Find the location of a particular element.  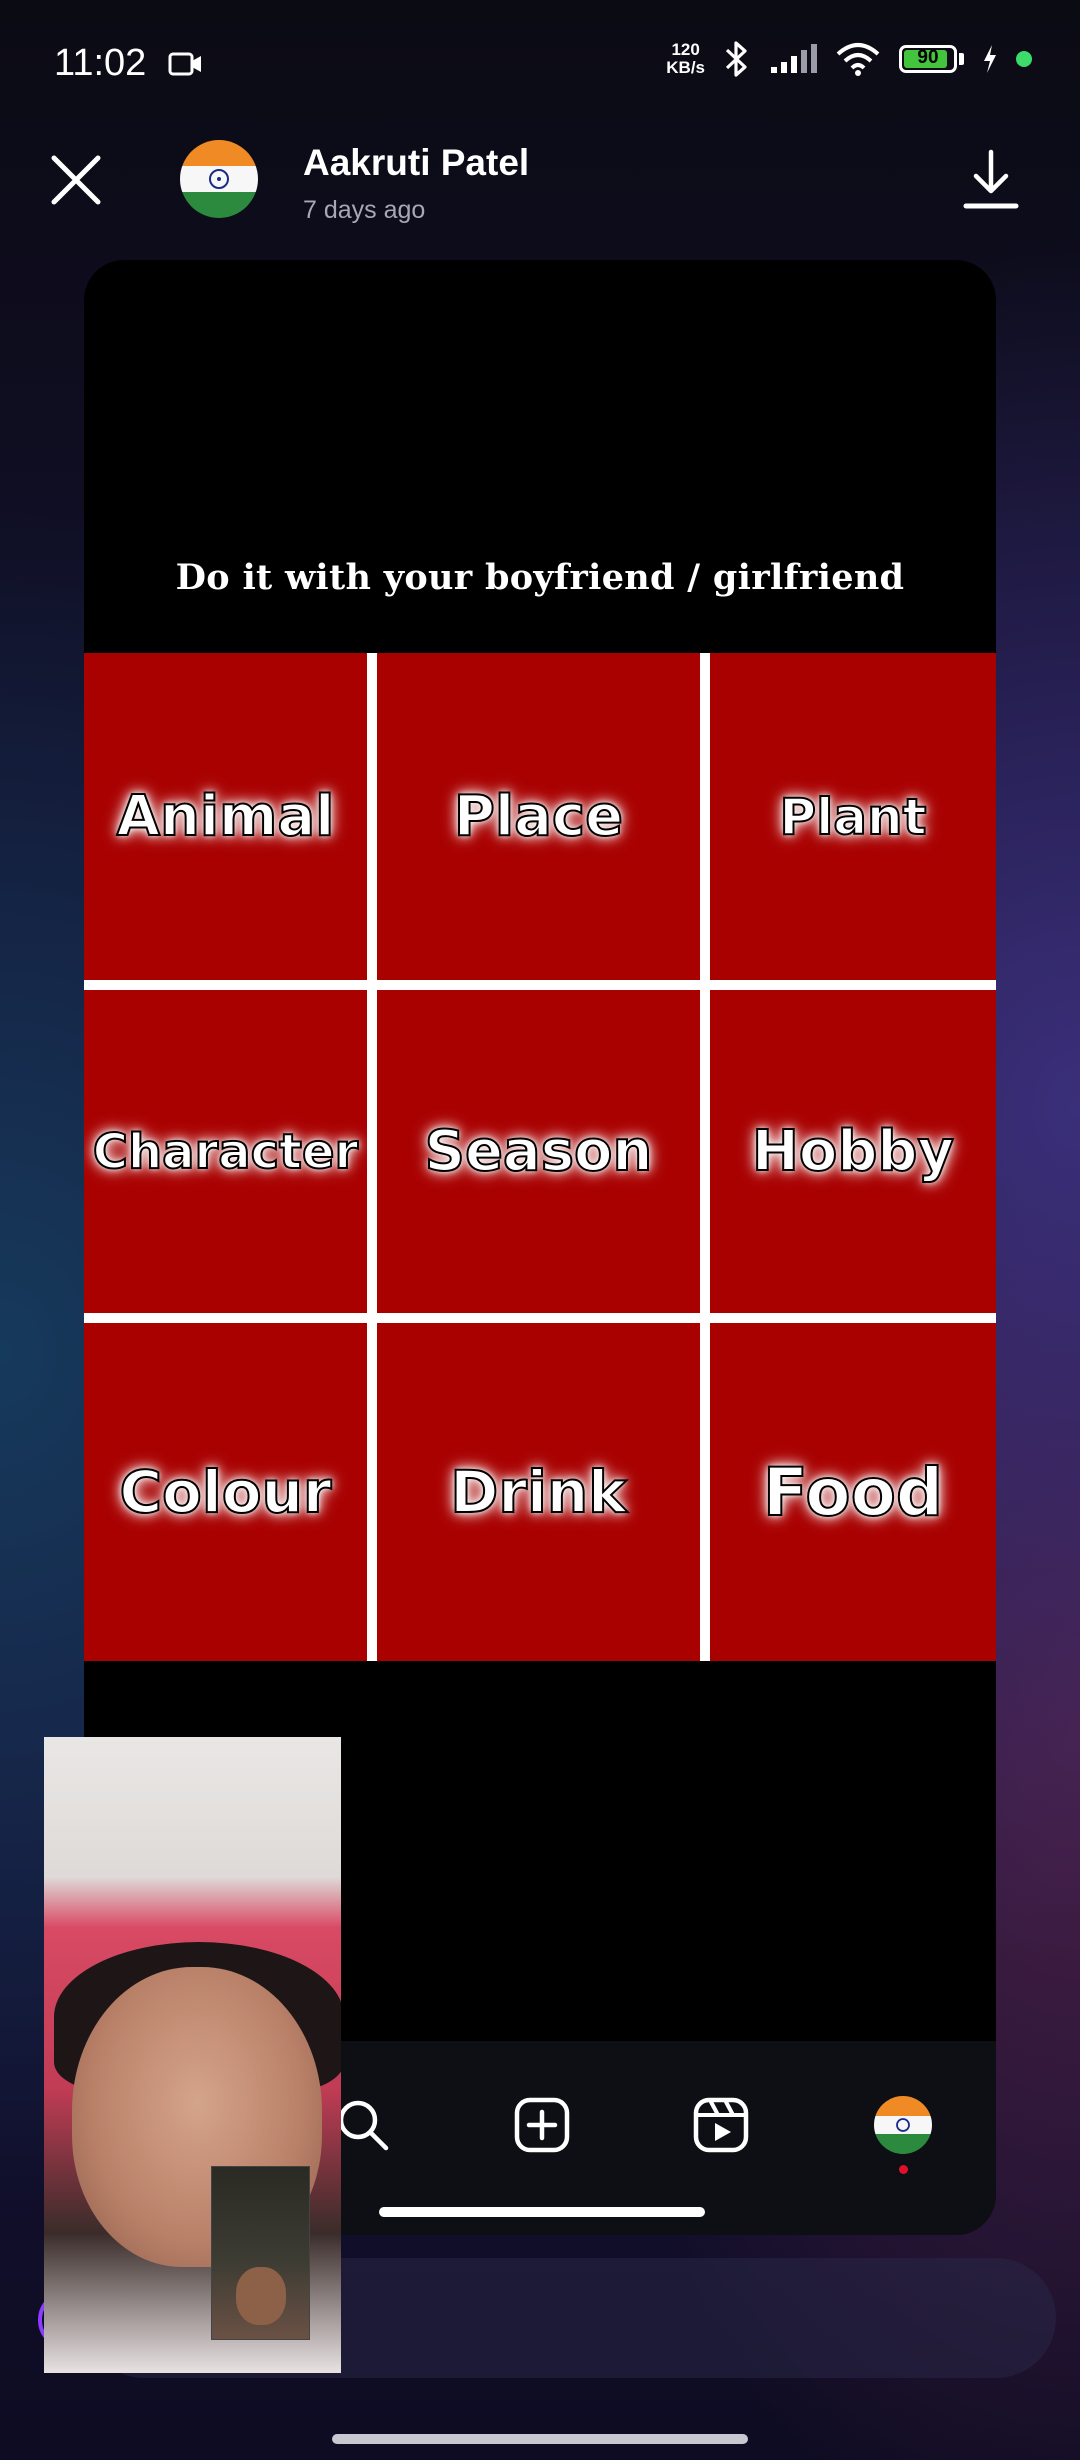

video-call-icon is located at coordinates (186, 66).